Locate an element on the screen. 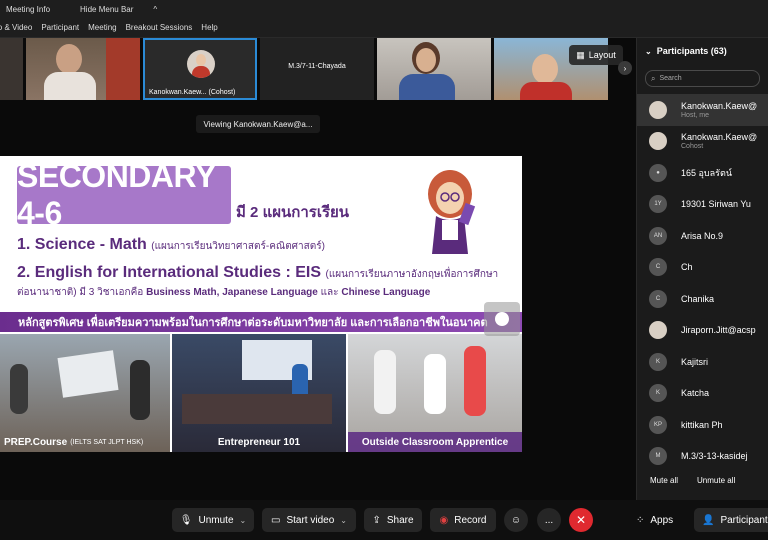  share-label: Share is located at coordinates (400, 520).